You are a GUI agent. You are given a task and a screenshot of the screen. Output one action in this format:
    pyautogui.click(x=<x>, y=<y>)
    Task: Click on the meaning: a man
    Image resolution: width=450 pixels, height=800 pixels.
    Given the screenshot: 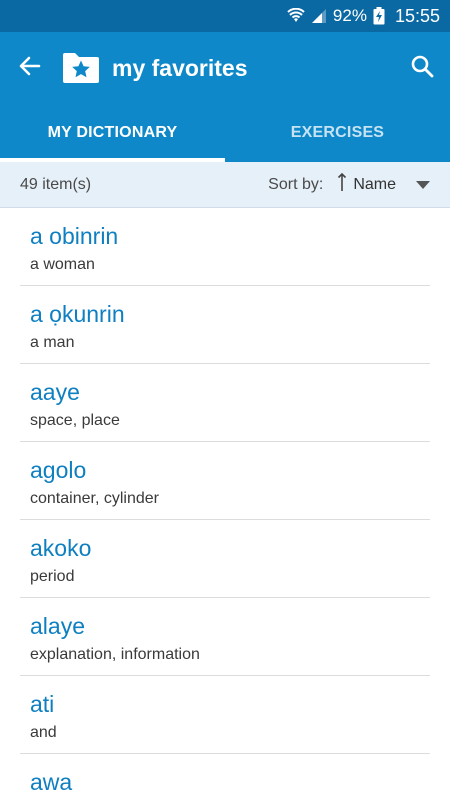 What is the action you would take?
    pyautogui.click(x=52, y=342)
    